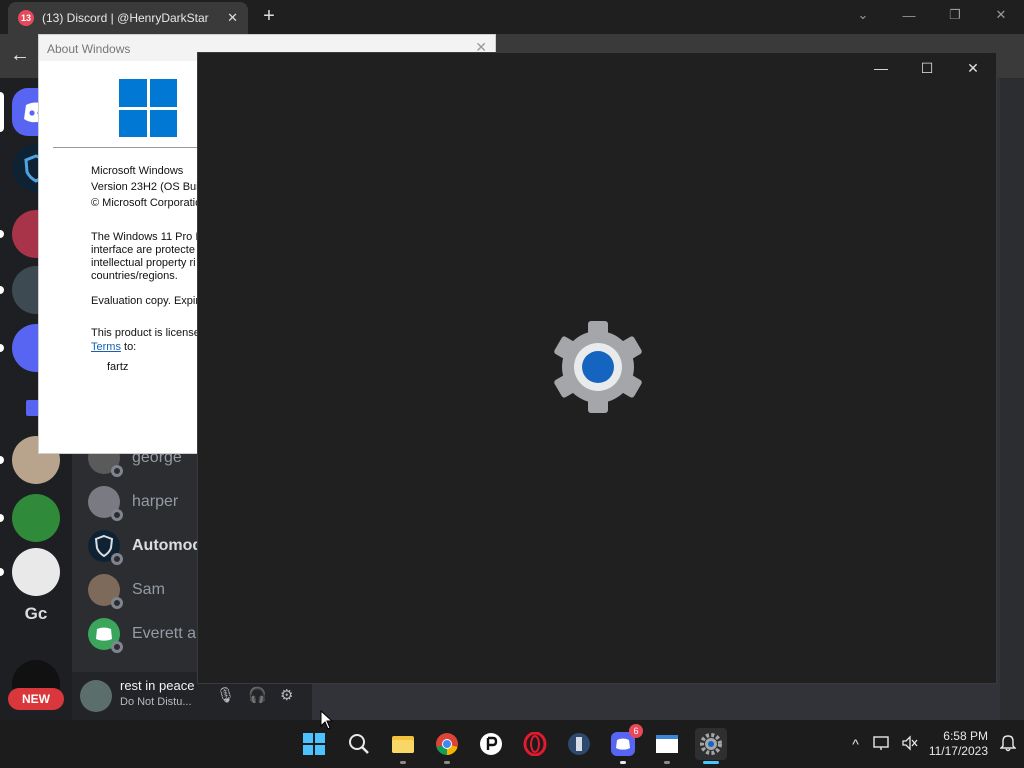  I want to click on tab-close-icon: ✕, so click(232, 18).